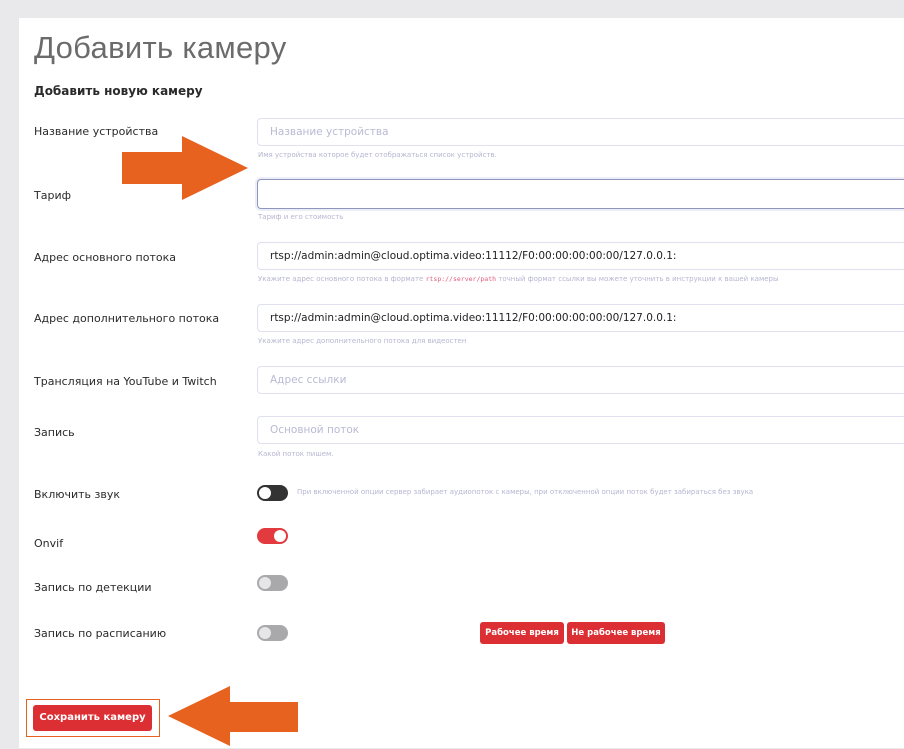 This screenshot has width=904, height=749. Describe the element at coordinates (272, 633) in the screenshot. I see `schedule-toggle` at that location.